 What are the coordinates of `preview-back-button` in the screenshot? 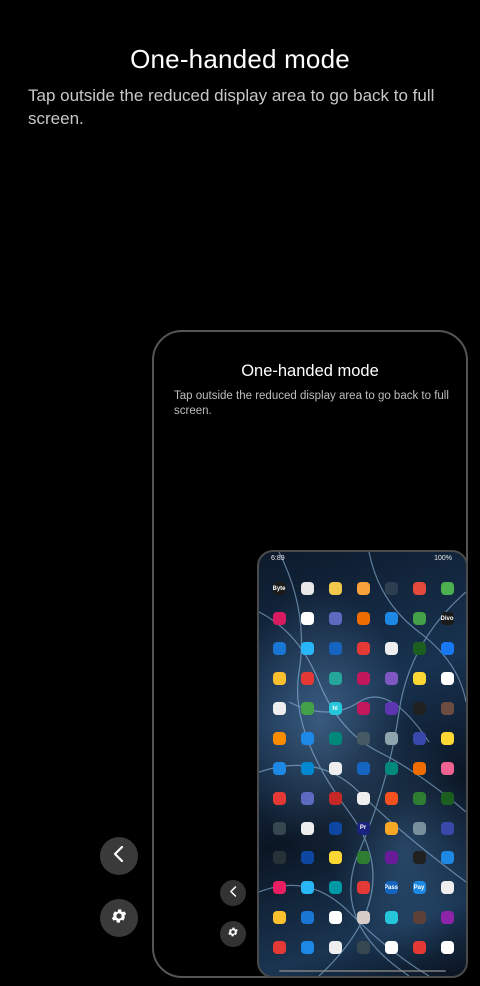 It's located at (233, 893).